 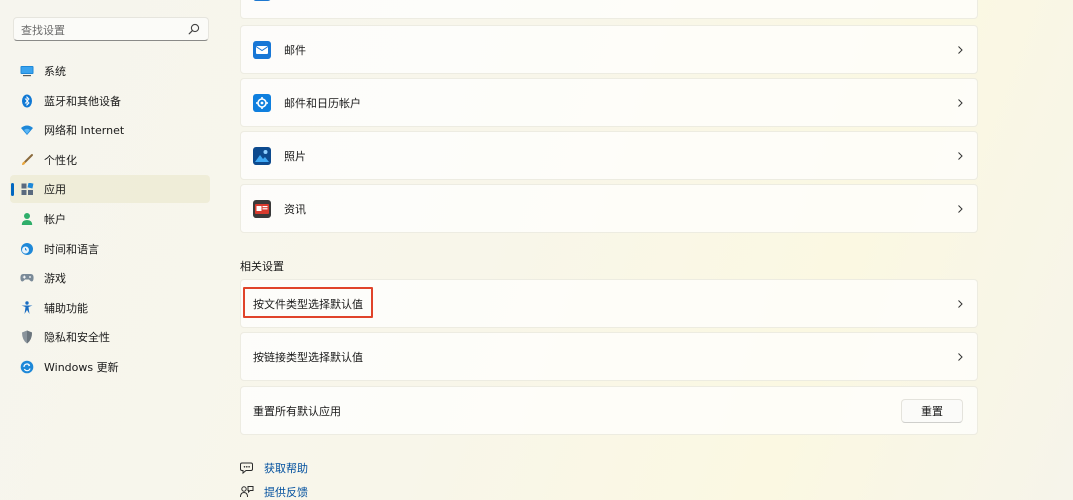 What do you see at coordinates (246, 468) in the screenshot?
I see `help-chat-icon` at bounding box center [246, 468].